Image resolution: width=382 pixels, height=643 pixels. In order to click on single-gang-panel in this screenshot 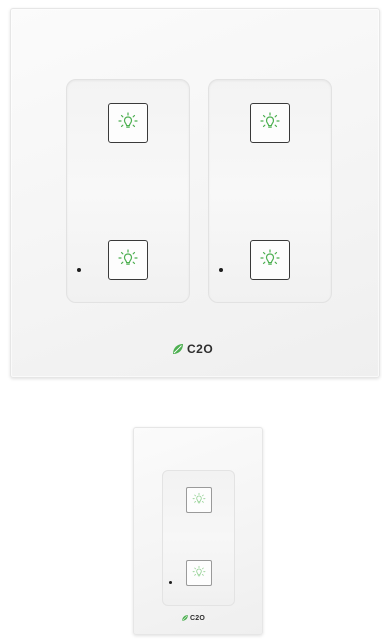, I will do `click(198, 538)`.